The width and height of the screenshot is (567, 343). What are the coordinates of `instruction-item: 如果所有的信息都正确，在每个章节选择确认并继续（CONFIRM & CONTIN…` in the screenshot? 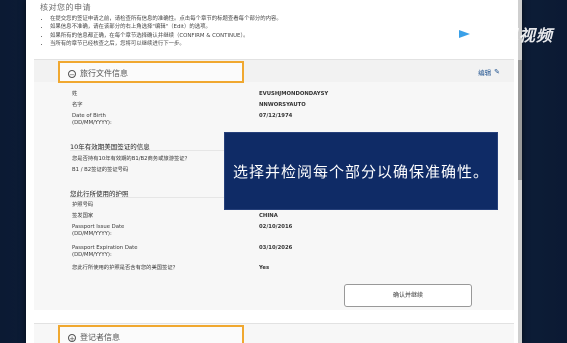 It's located at (279, 36).